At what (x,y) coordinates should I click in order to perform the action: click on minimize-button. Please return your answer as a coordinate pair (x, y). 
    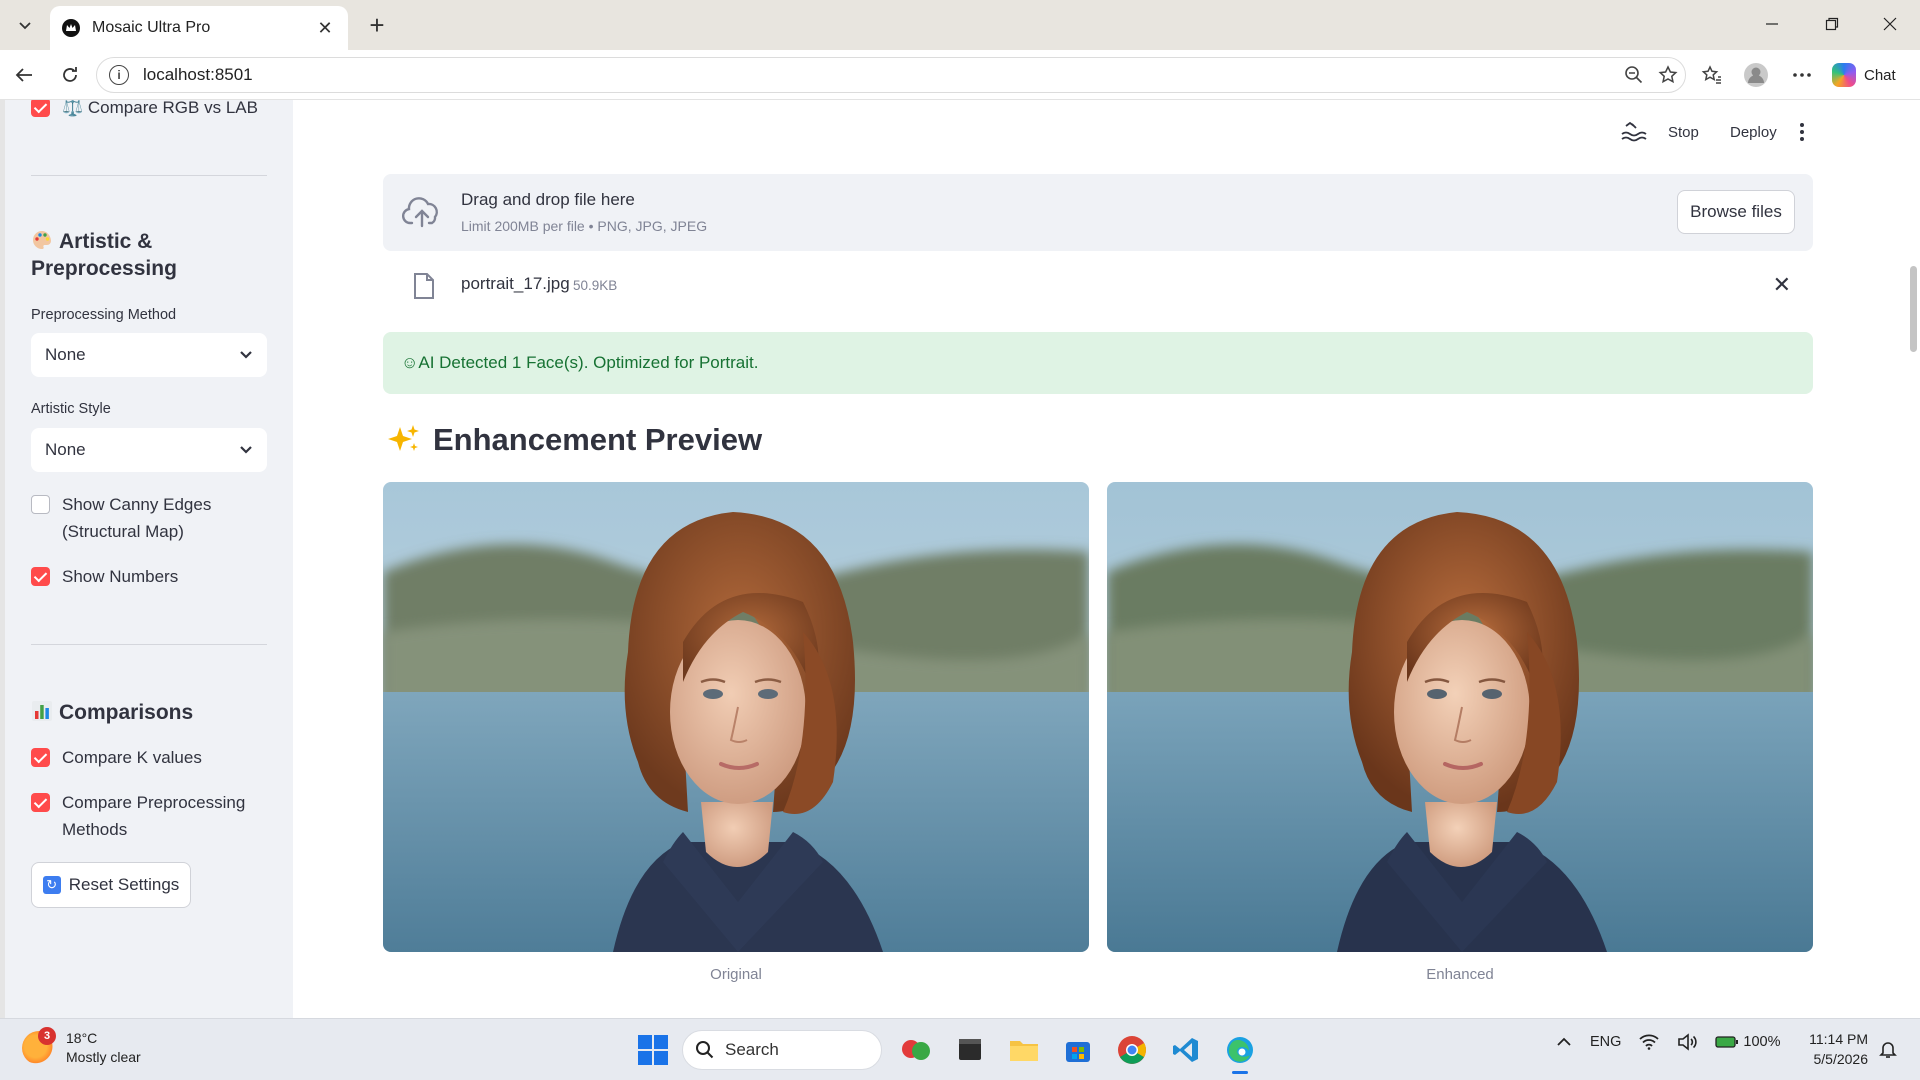
    Looking at the image, I should click on (1772, 24).